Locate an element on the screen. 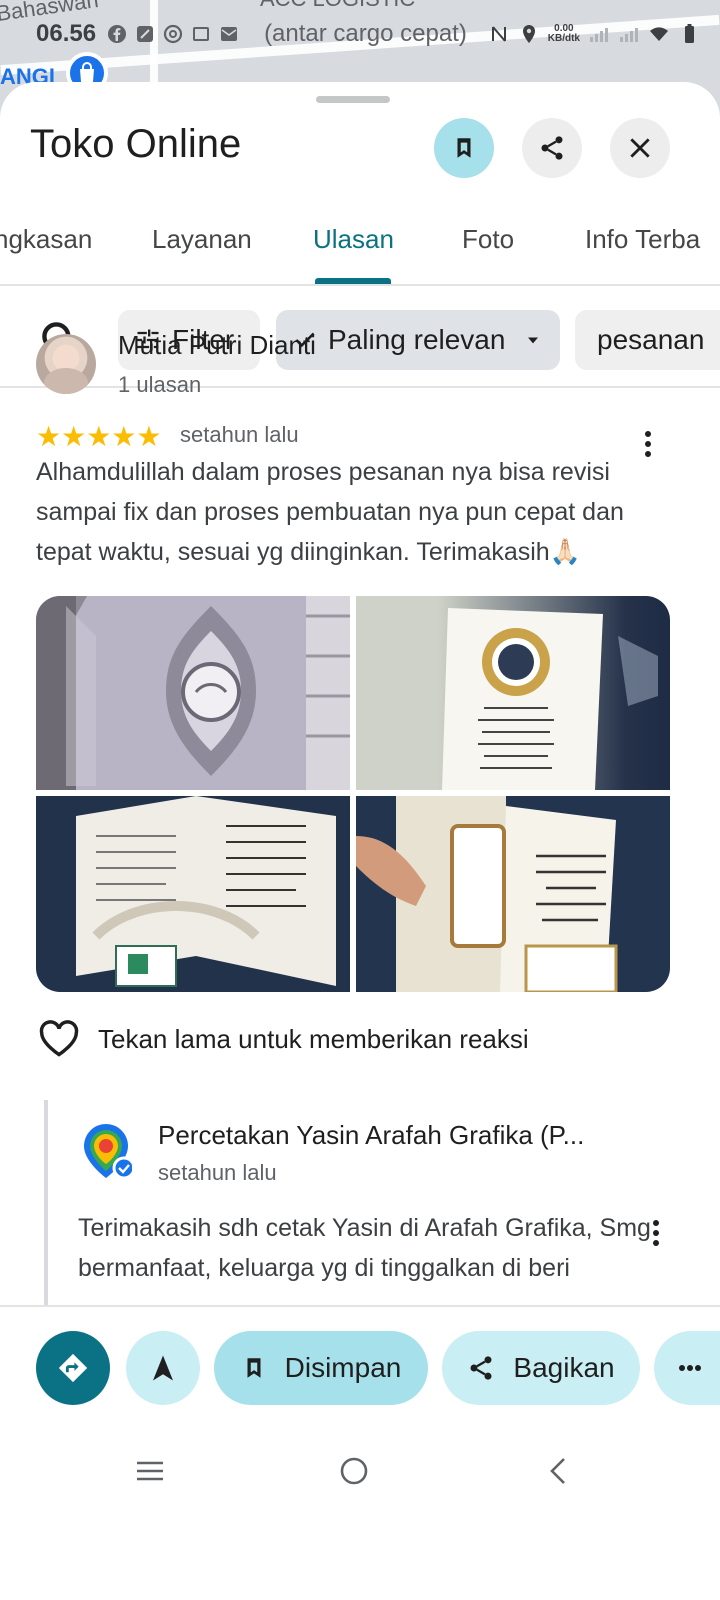  more-actions-button is located at coordinates (687, 1368).